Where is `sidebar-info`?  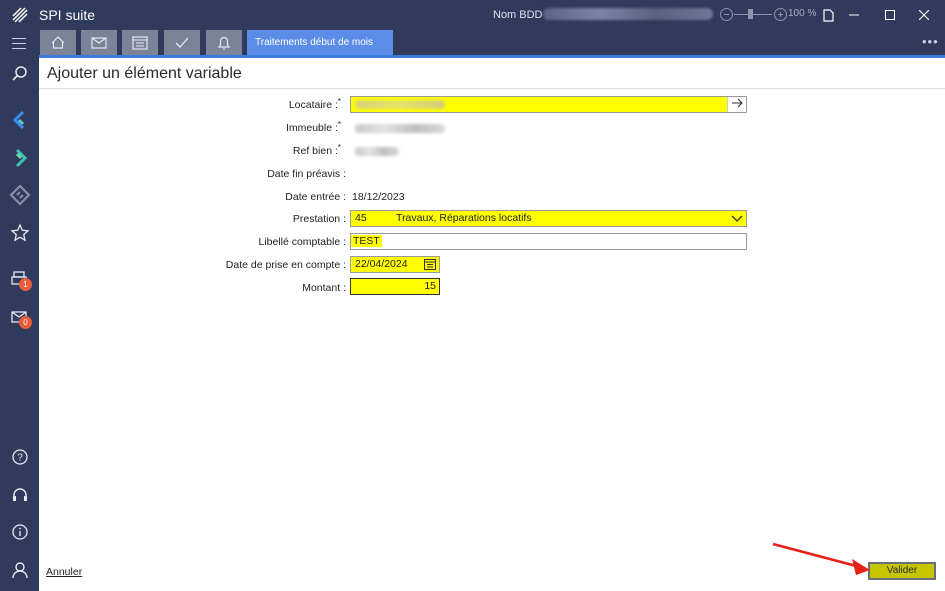
sidebar-info is located at coordinates (20, 532).